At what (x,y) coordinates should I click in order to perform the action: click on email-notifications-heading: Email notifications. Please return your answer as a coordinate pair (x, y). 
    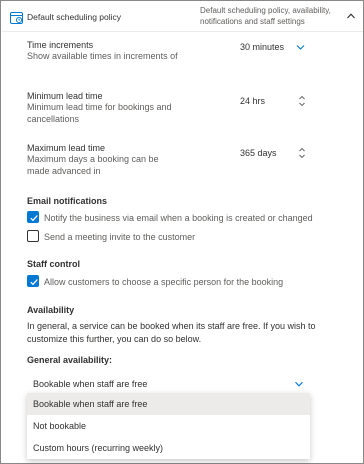
    Looking at the image, I should click on (67, 201).